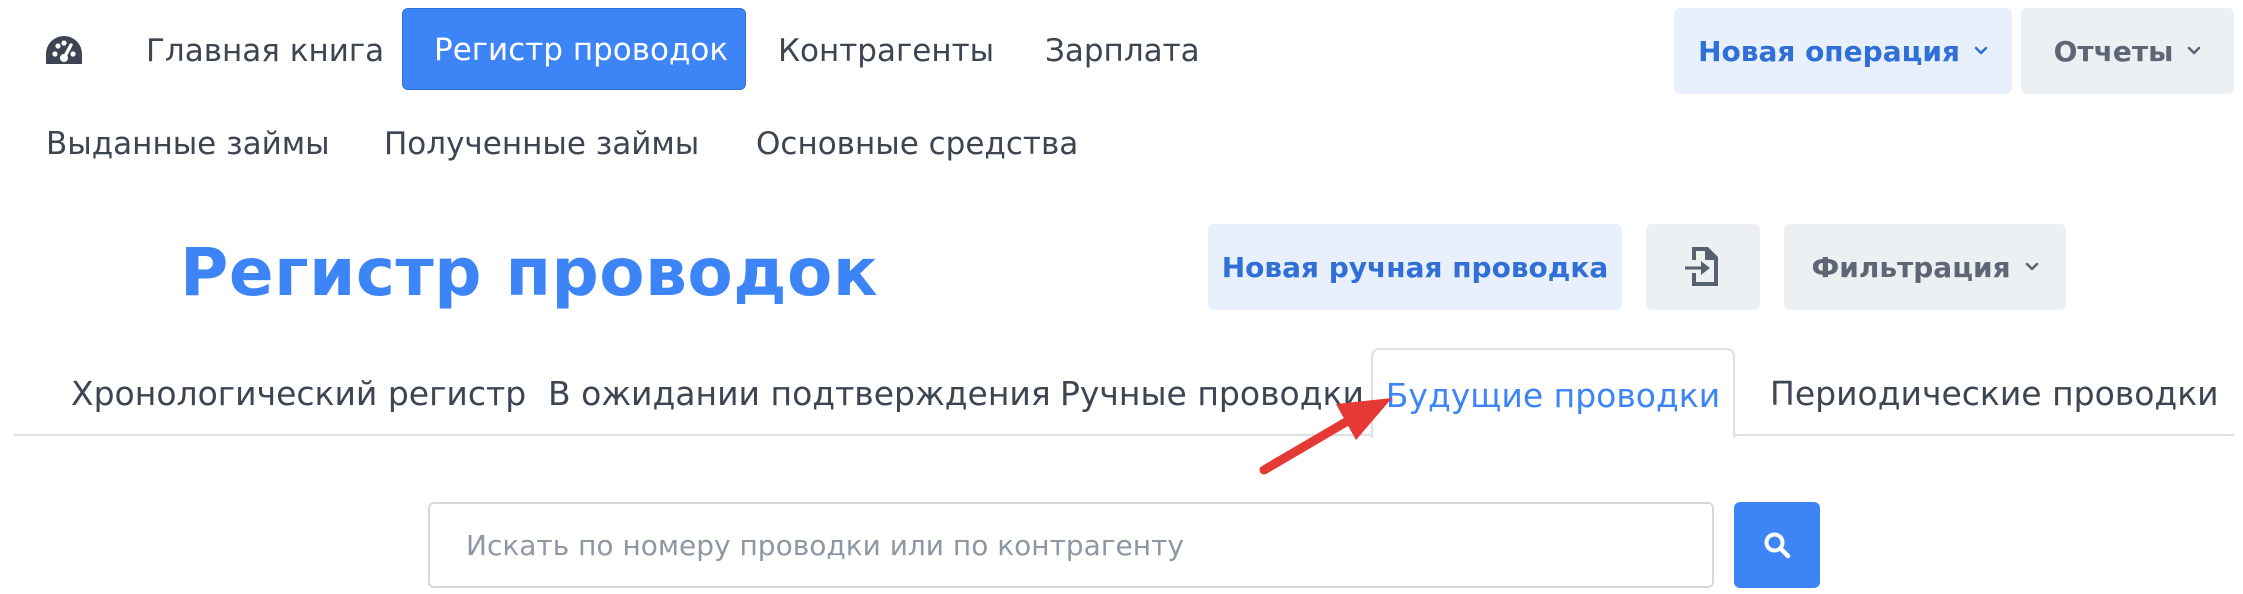 This screenshot has height=594, width=2243. I want to click on search-button, so click(1777, 545).